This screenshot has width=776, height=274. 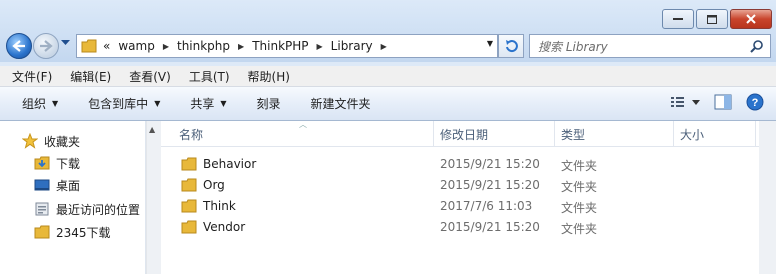 What do you see at coordinates (57, 163) in the screenshot?
I see `nav-downloads: 下载` at bounding box center [57, 163].